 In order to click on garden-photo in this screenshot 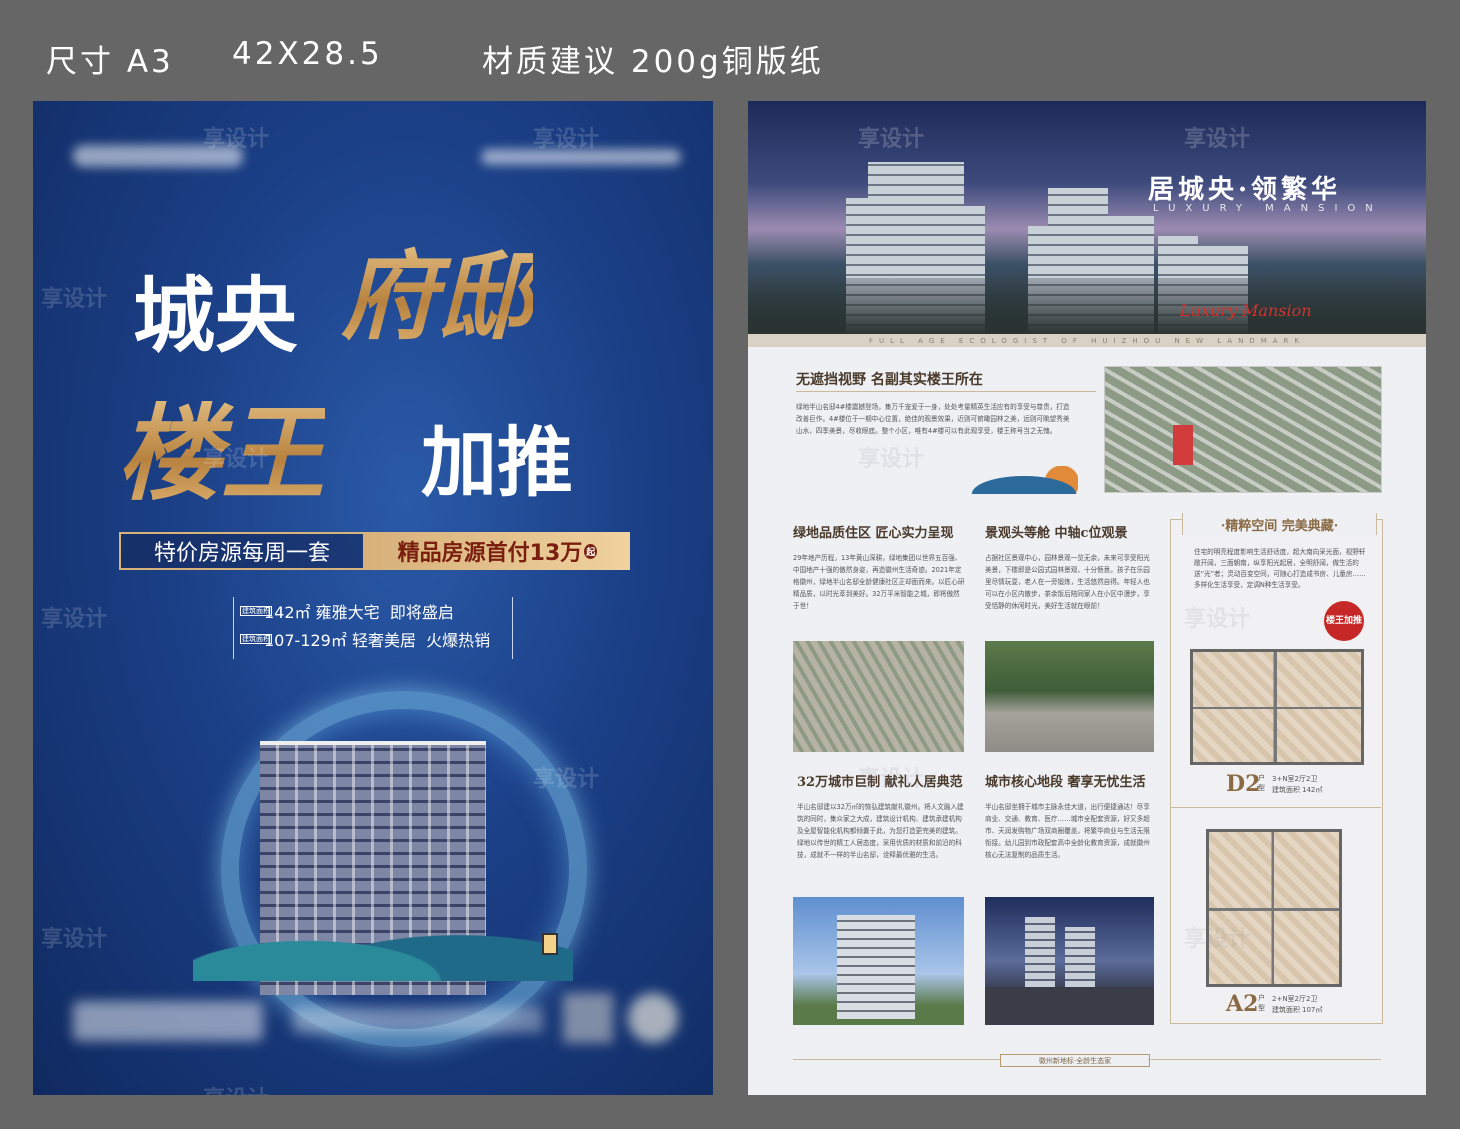, I will do `click(1069, 696)`.